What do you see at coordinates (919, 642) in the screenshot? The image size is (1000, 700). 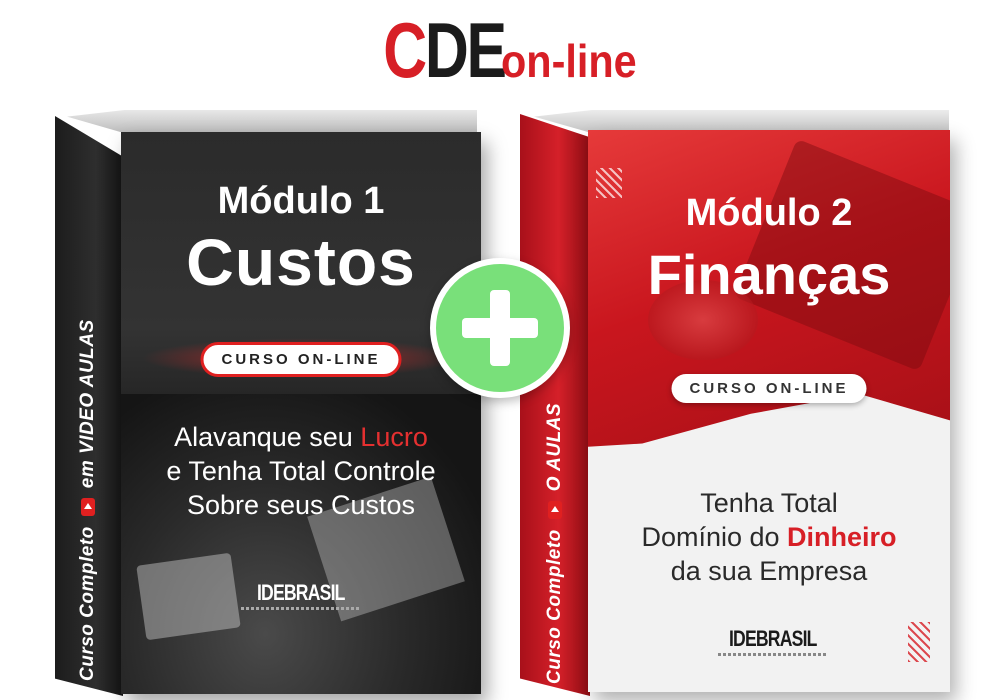 I see `decor-stripes` at bounding box center [919, 642].